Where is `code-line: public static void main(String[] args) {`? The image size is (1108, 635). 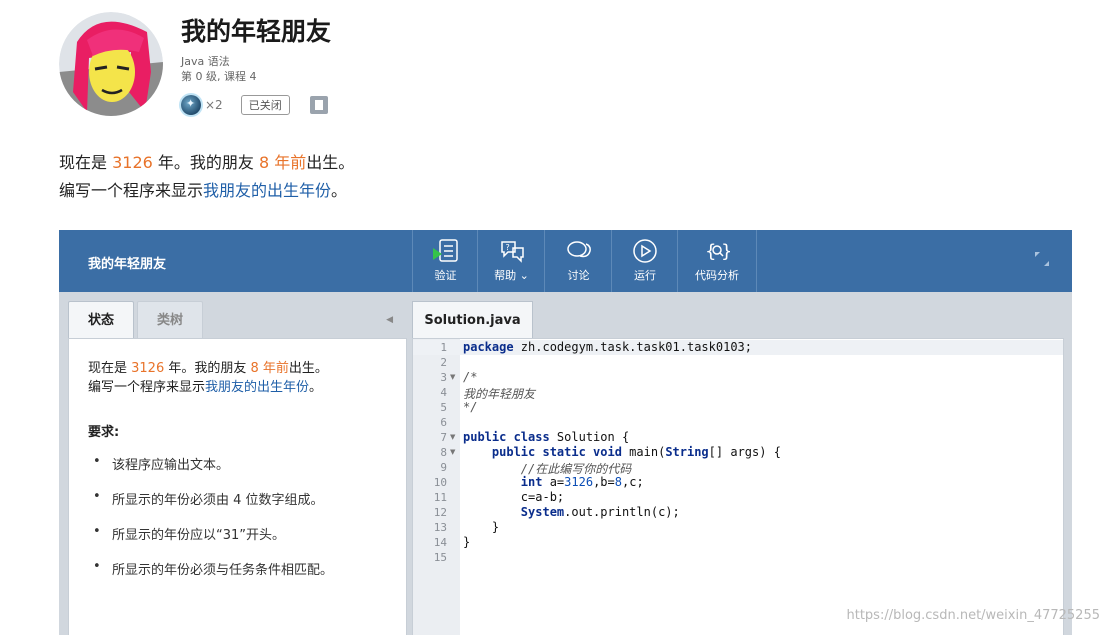 code-line: public static void main(String[] args) { is located at coordinates (636, 452).